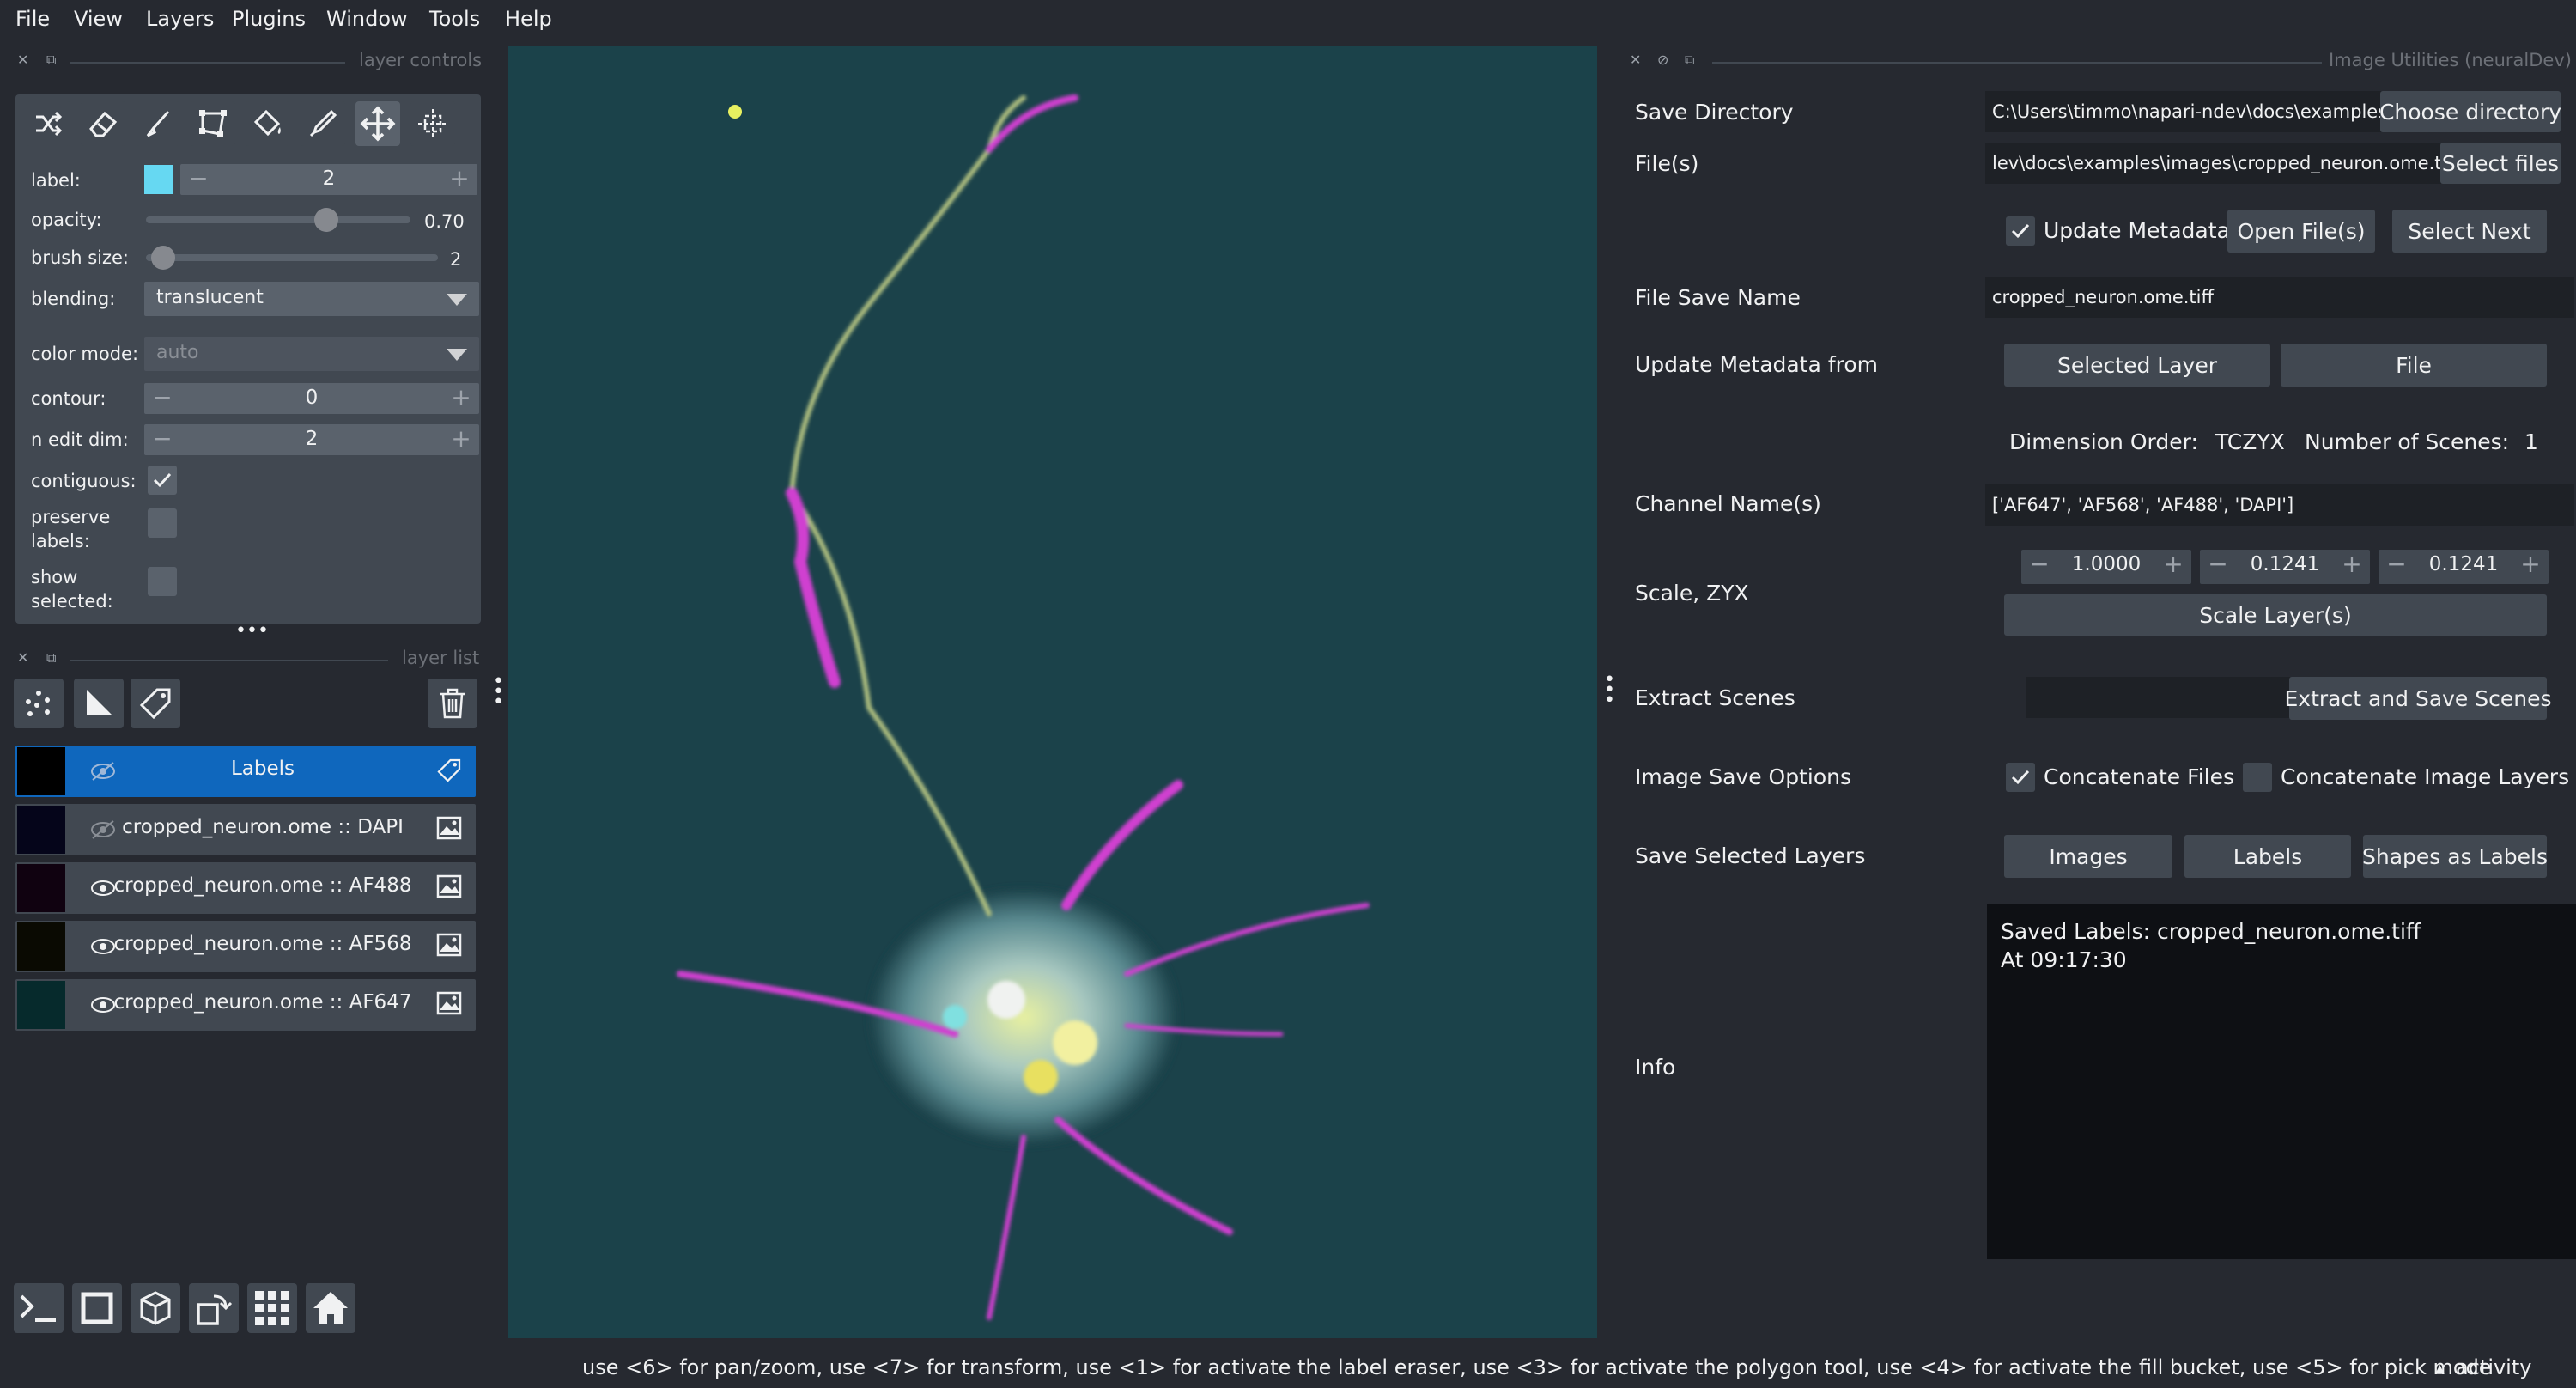  I want to click on layer-row-af568: cropped_neuron.ome :: AF568, so click(246, 946).